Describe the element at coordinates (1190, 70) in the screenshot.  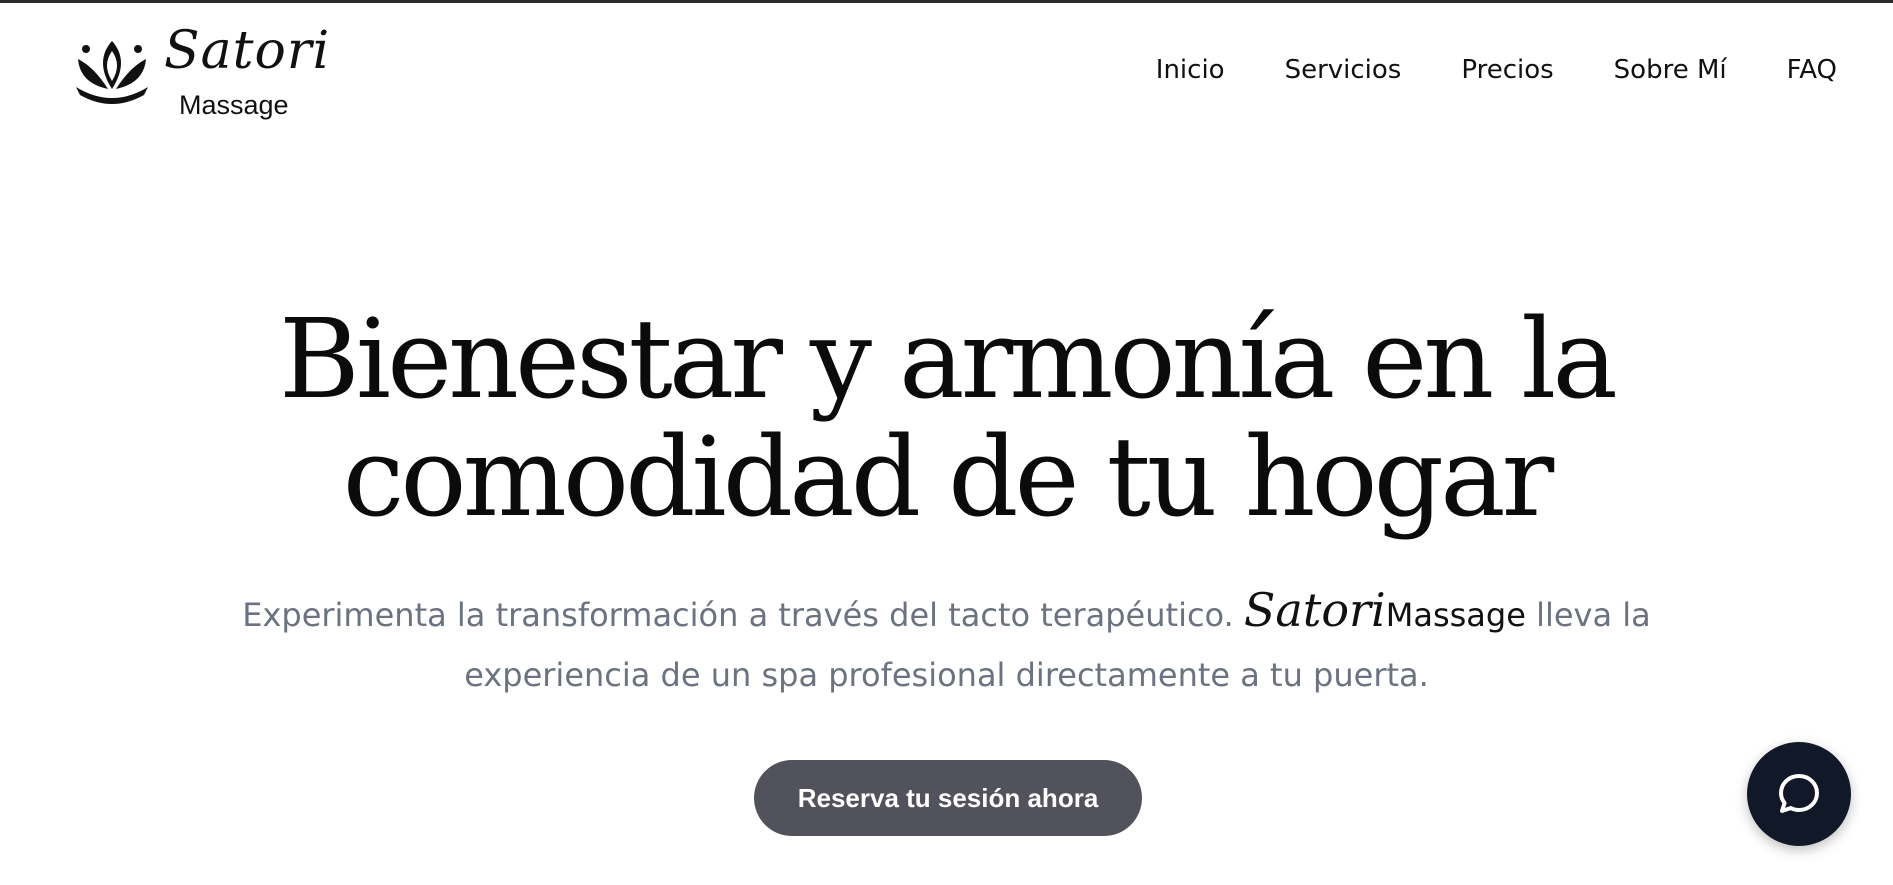
I see `nav-item-inicio: Inicio` at that location.